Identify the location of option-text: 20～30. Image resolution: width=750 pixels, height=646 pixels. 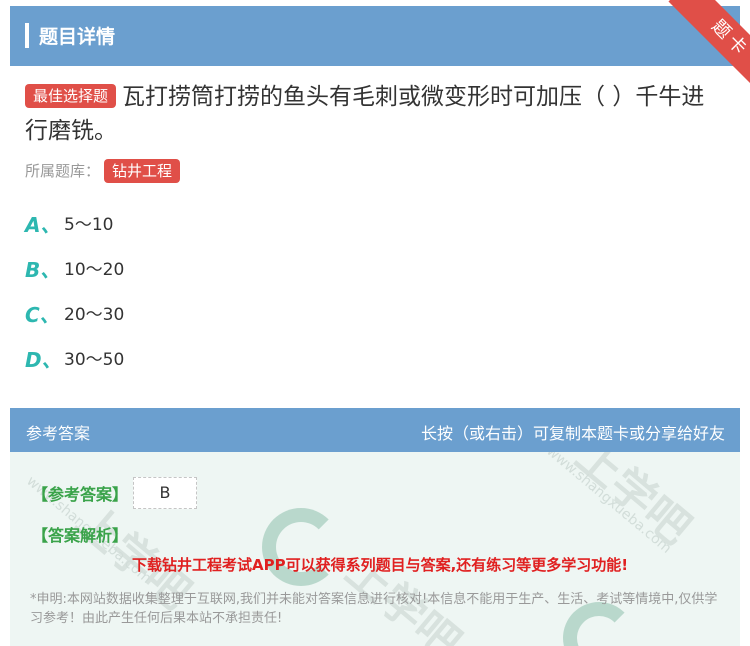
(94, 315).